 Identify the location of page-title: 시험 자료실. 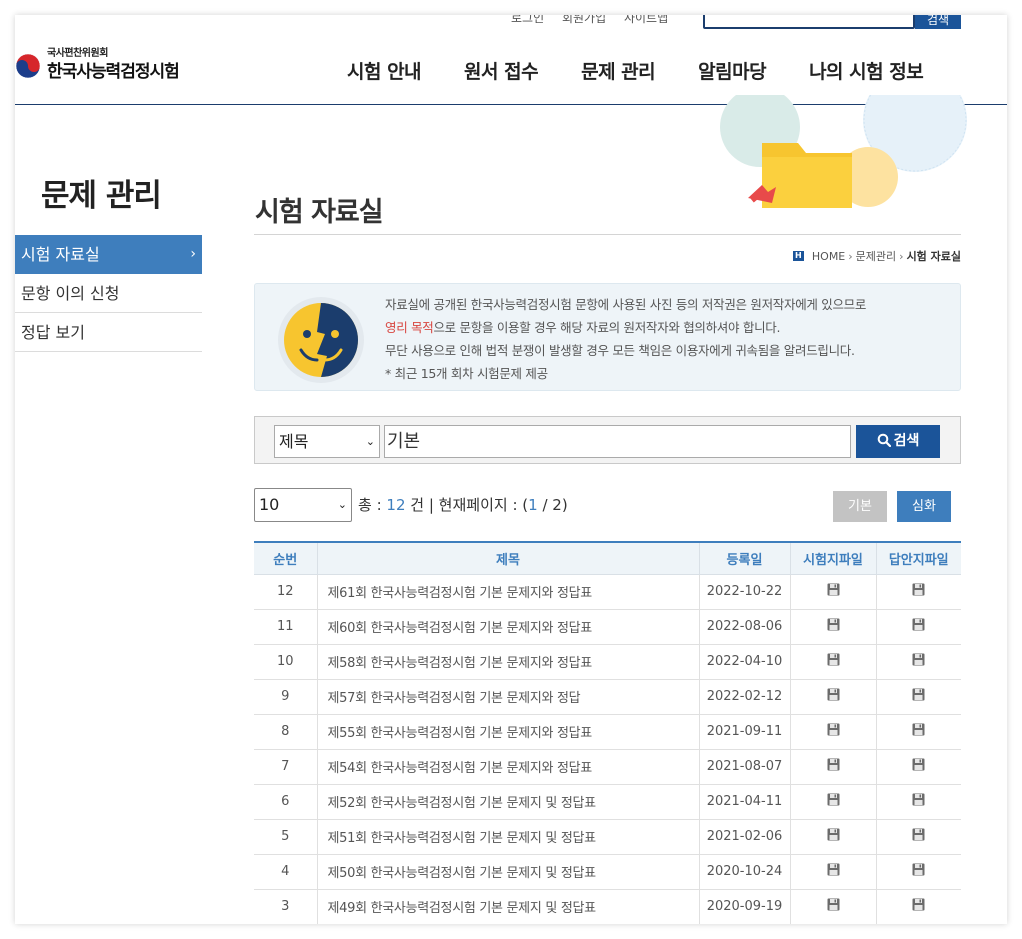
(319, 212).